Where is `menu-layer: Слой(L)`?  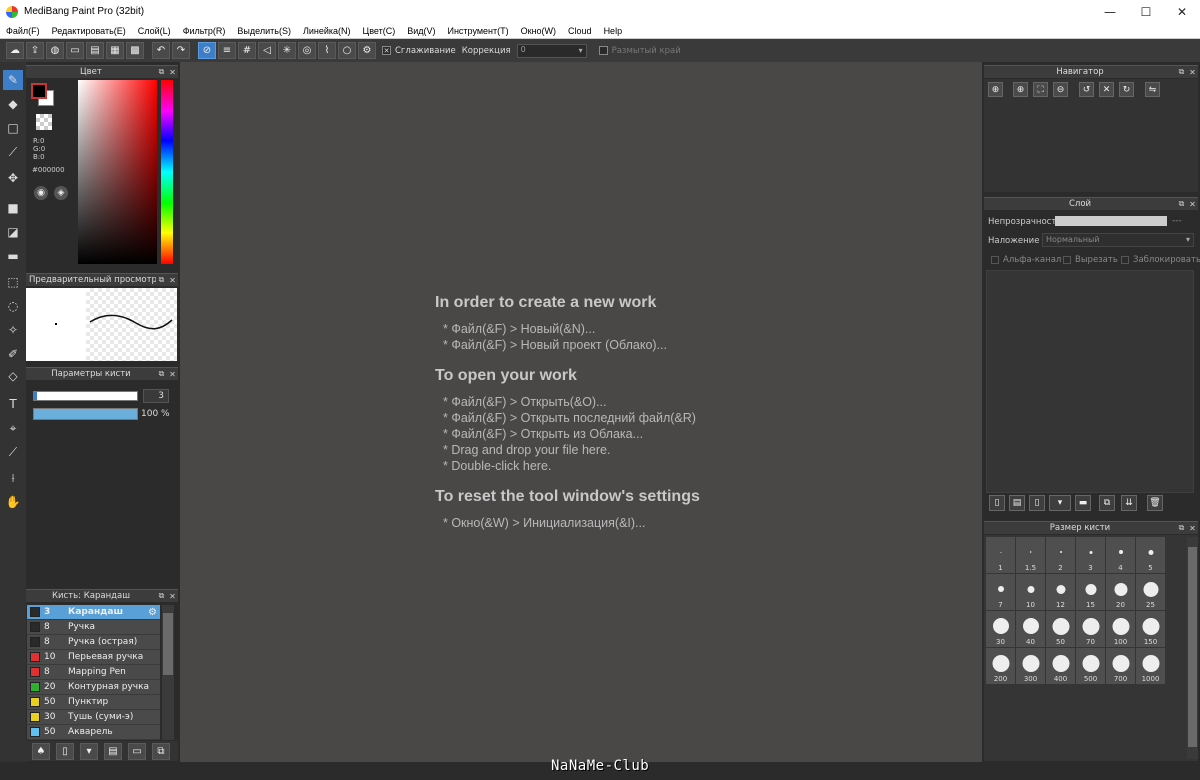 menu-layer: Слой(L) is located at coordinates (154, 31).